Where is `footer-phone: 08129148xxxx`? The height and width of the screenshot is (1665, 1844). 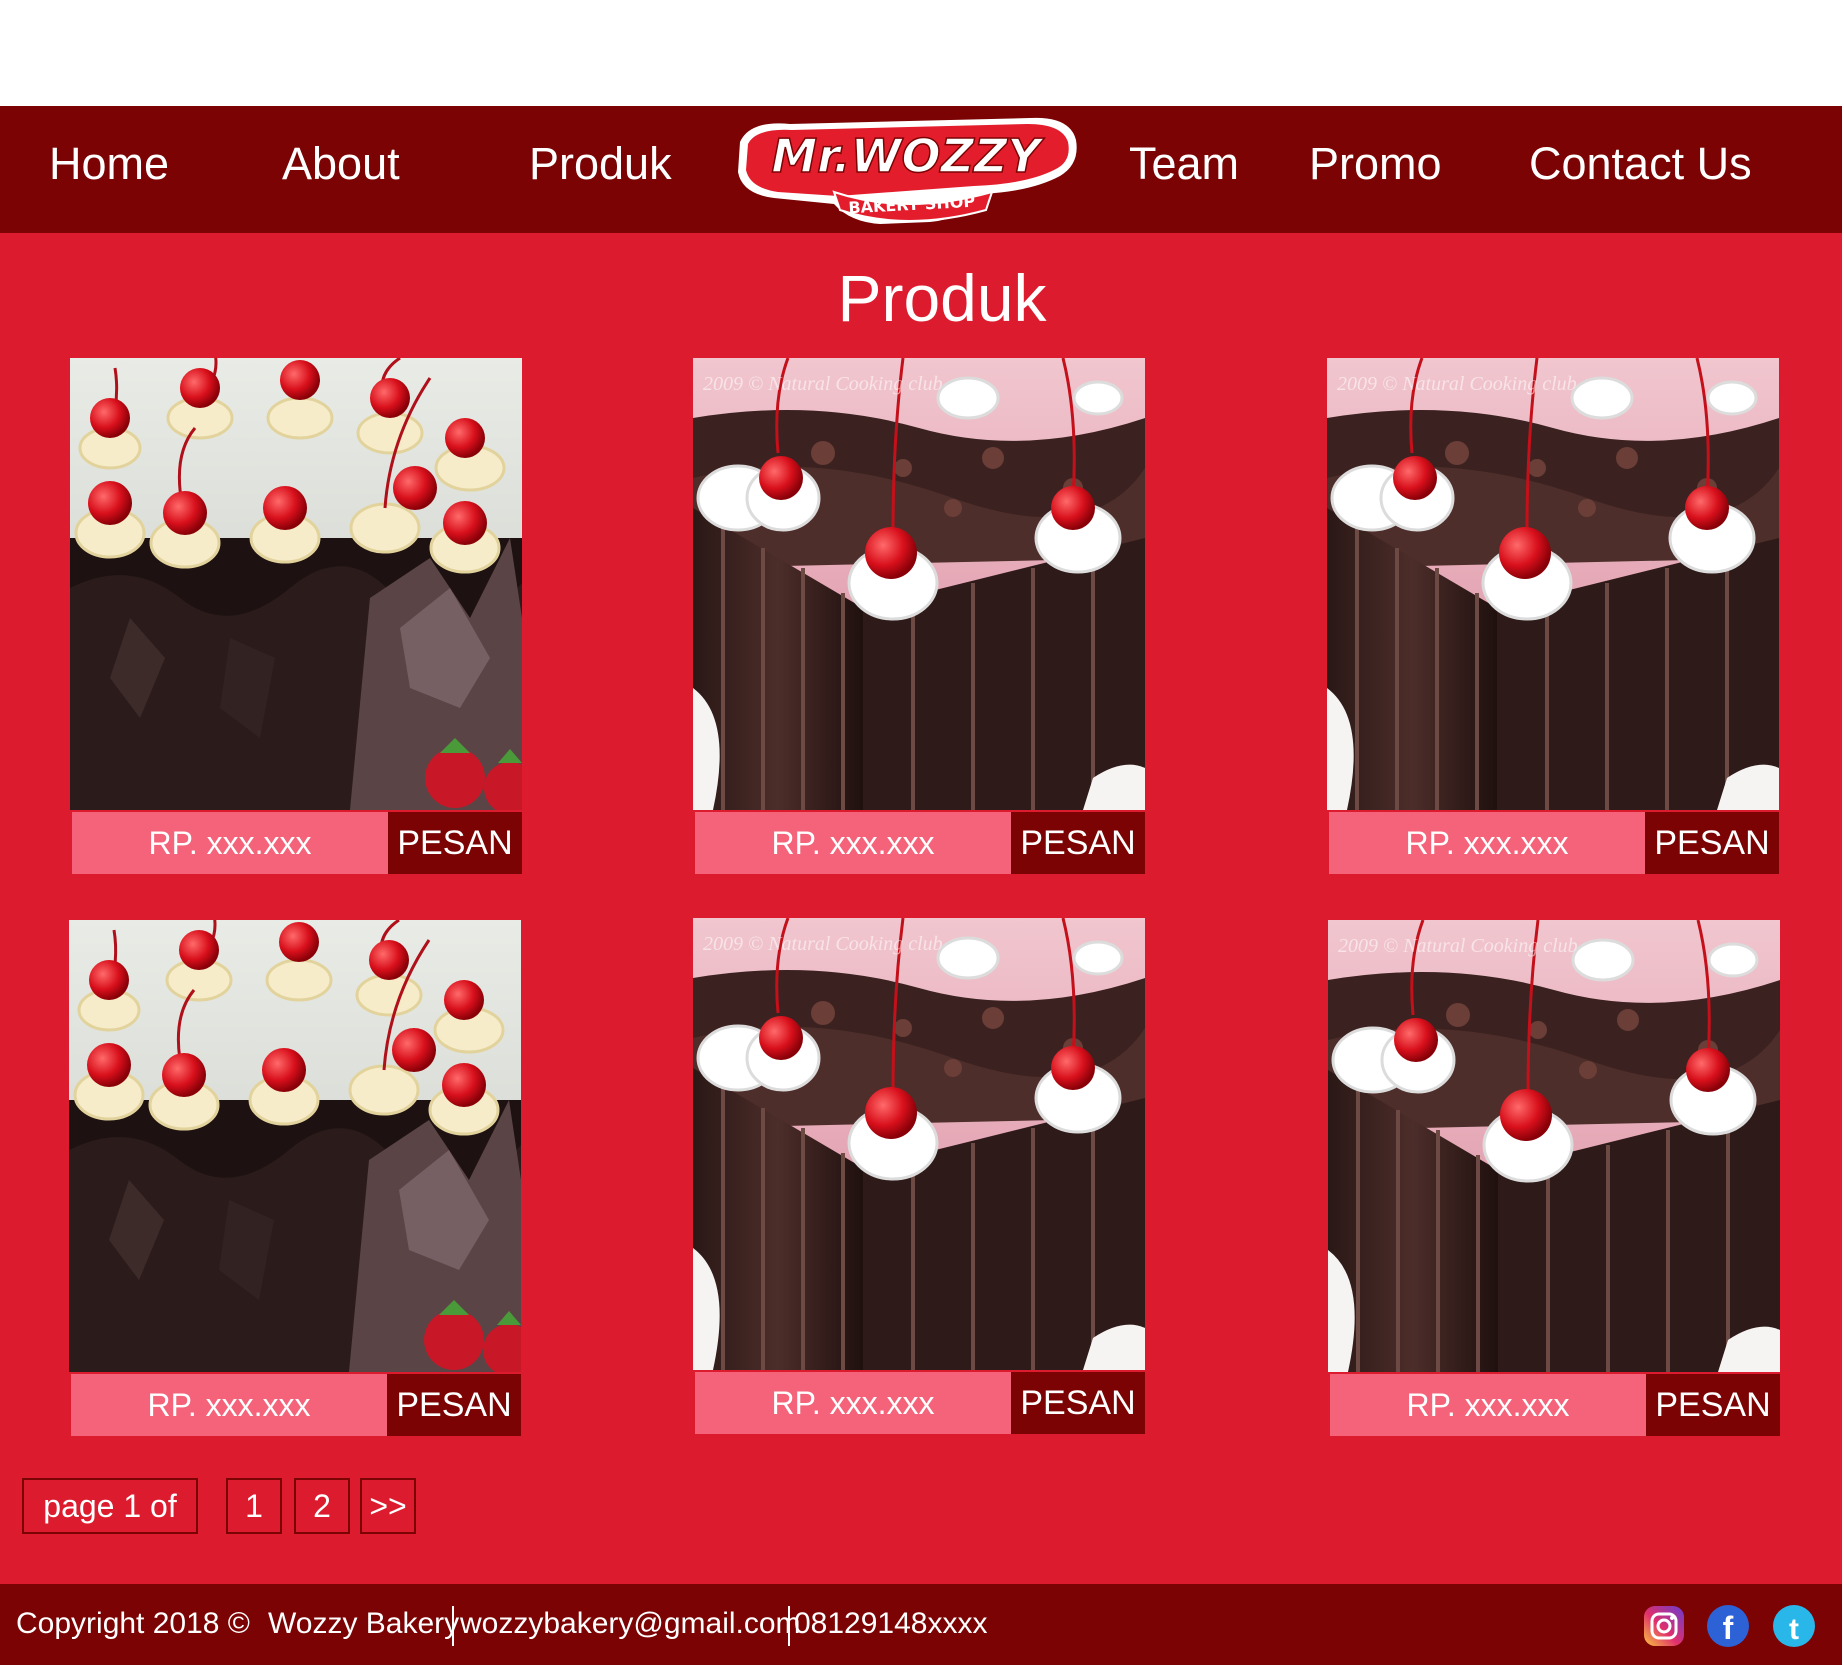
footer-phone: 08129148xxxx is located at coordinates (891, 1623).